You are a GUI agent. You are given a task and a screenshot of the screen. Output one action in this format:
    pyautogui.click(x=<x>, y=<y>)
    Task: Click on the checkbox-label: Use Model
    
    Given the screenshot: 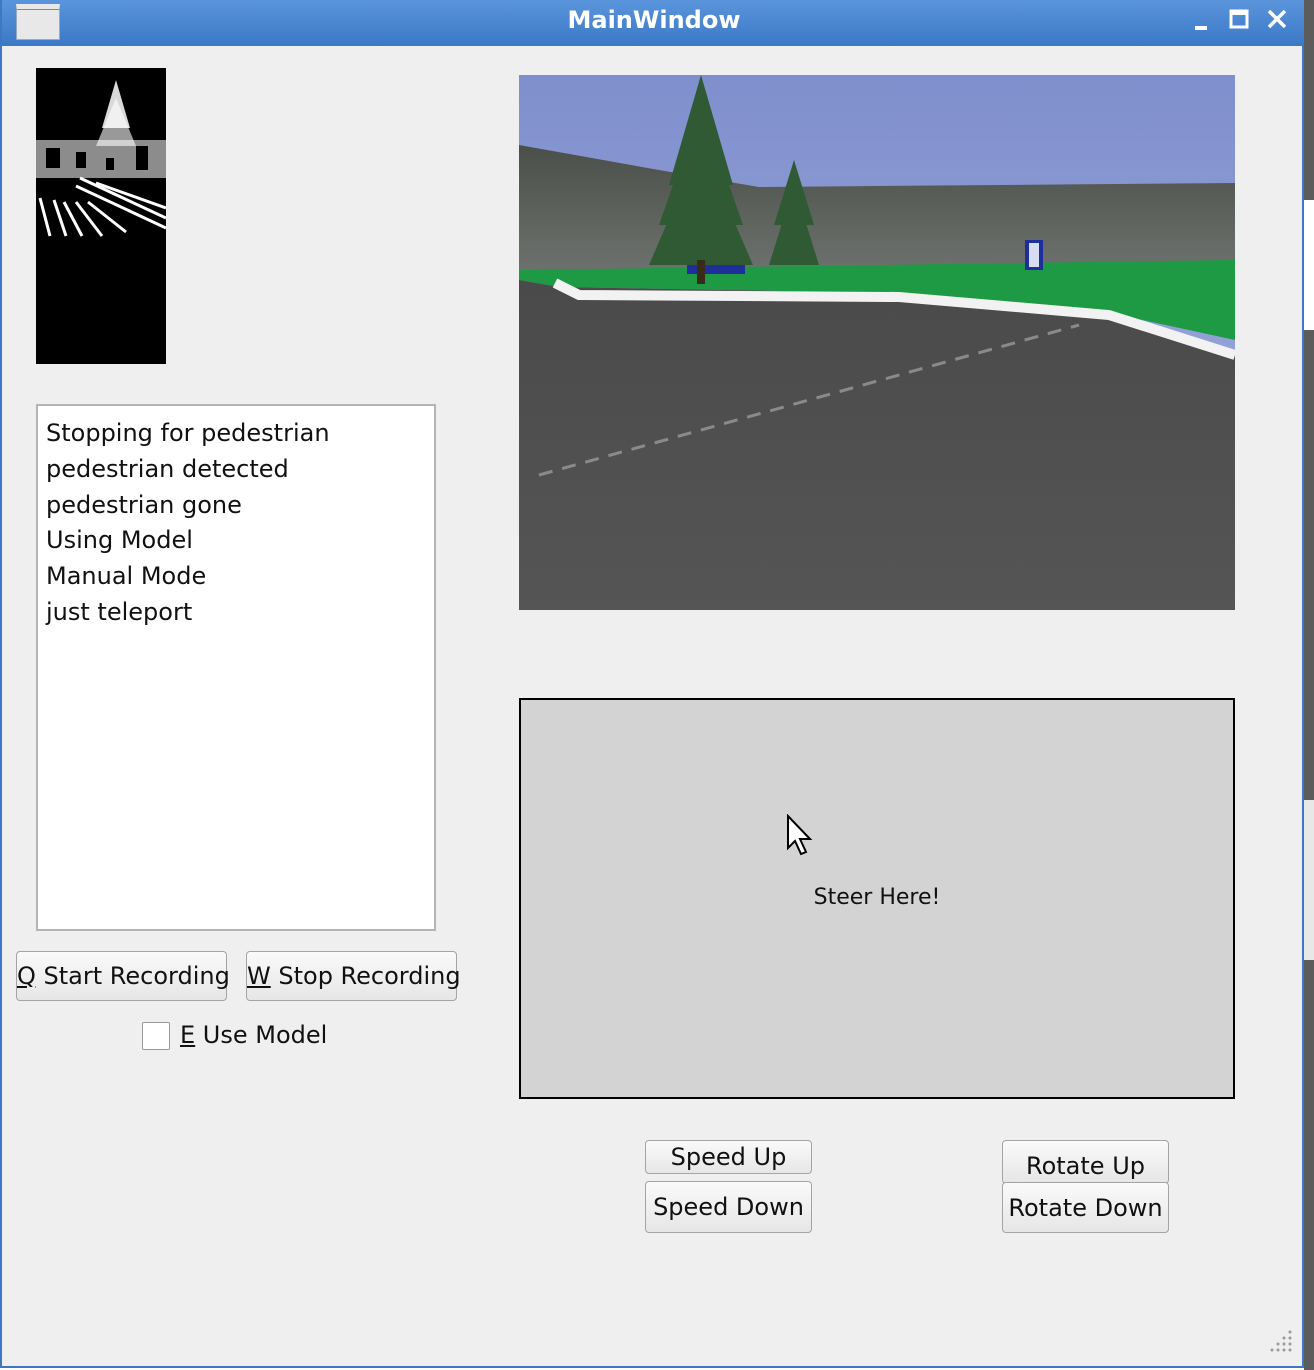 What is the action you would take?
    pyautogui.click(x=261, y=1035)
    